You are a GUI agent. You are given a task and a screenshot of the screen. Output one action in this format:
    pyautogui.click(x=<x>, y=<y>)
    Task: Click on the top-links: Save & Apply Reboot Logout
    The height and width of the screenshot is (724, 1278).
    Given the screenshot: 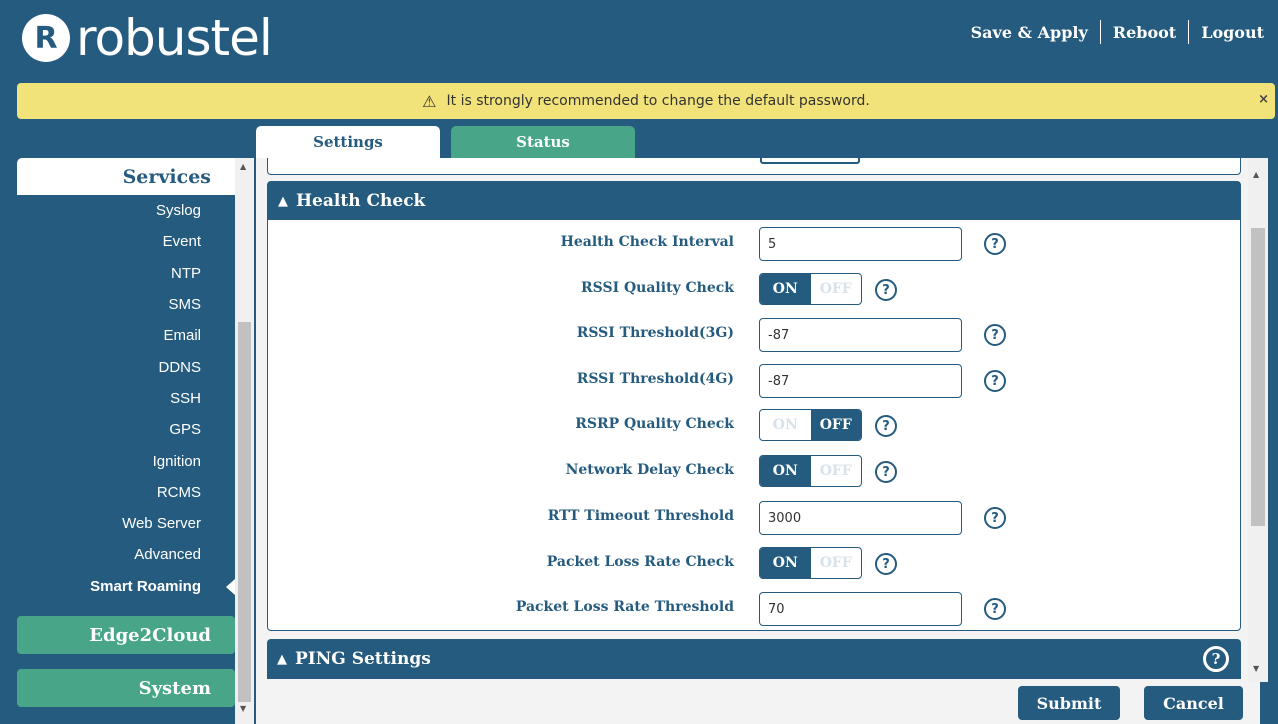 What is the action you would take?
    pyautogui.click(x=1117, y=32)
    